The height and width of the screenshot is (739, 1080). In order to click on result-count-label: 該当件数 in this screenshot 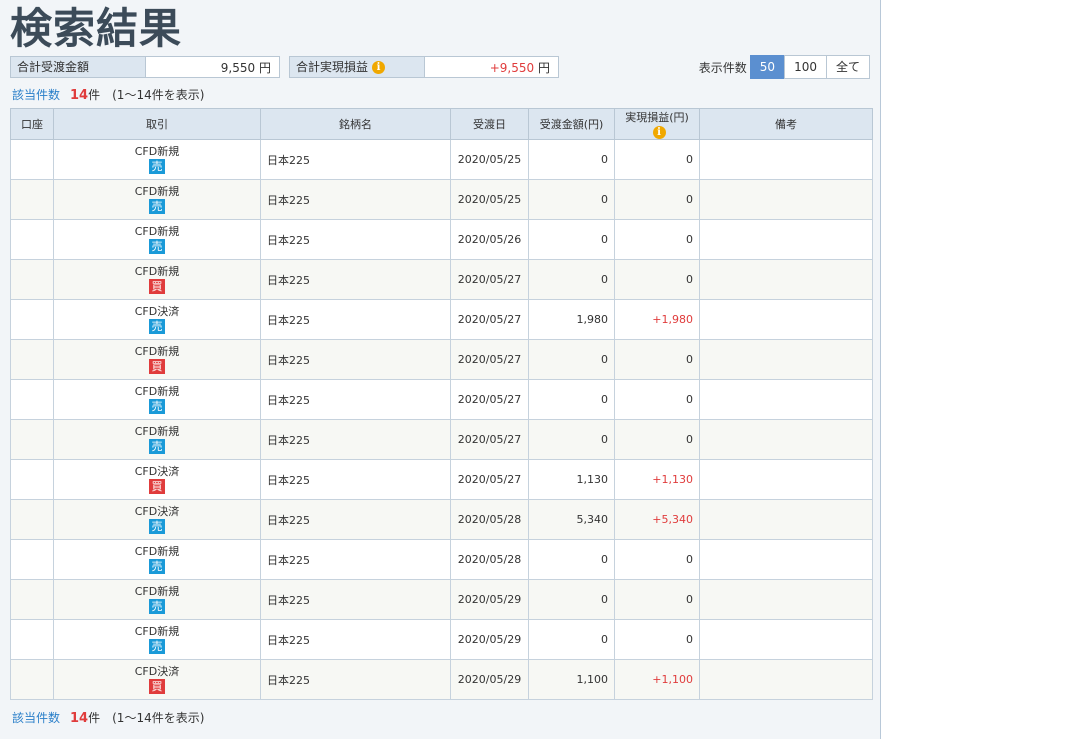, I will do `click(36, 95)`.